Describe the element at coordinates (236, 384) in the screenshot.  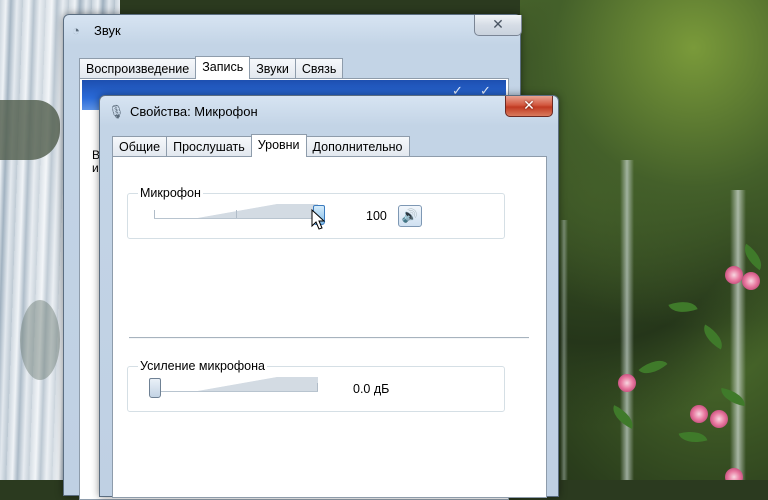
I see `microphone-boost-track` at that location.